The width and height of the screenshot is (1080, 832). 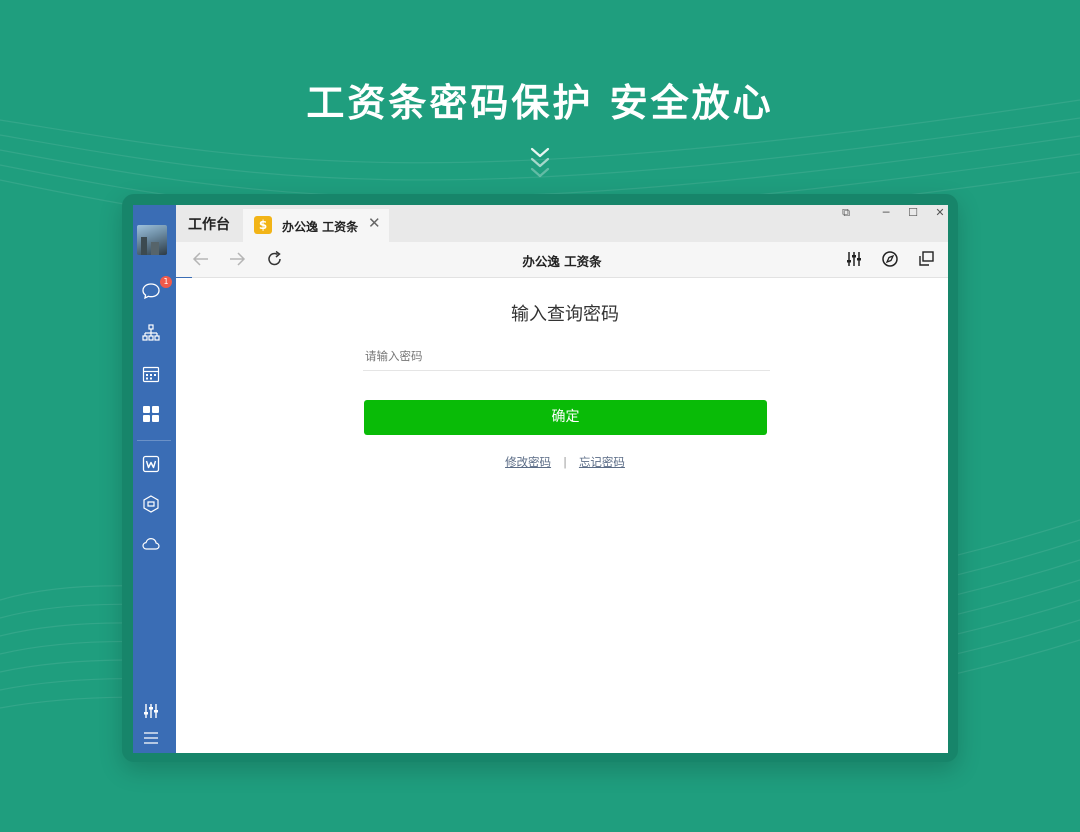 I want to click on close-icon: ✕, so click(x=374, y=223).